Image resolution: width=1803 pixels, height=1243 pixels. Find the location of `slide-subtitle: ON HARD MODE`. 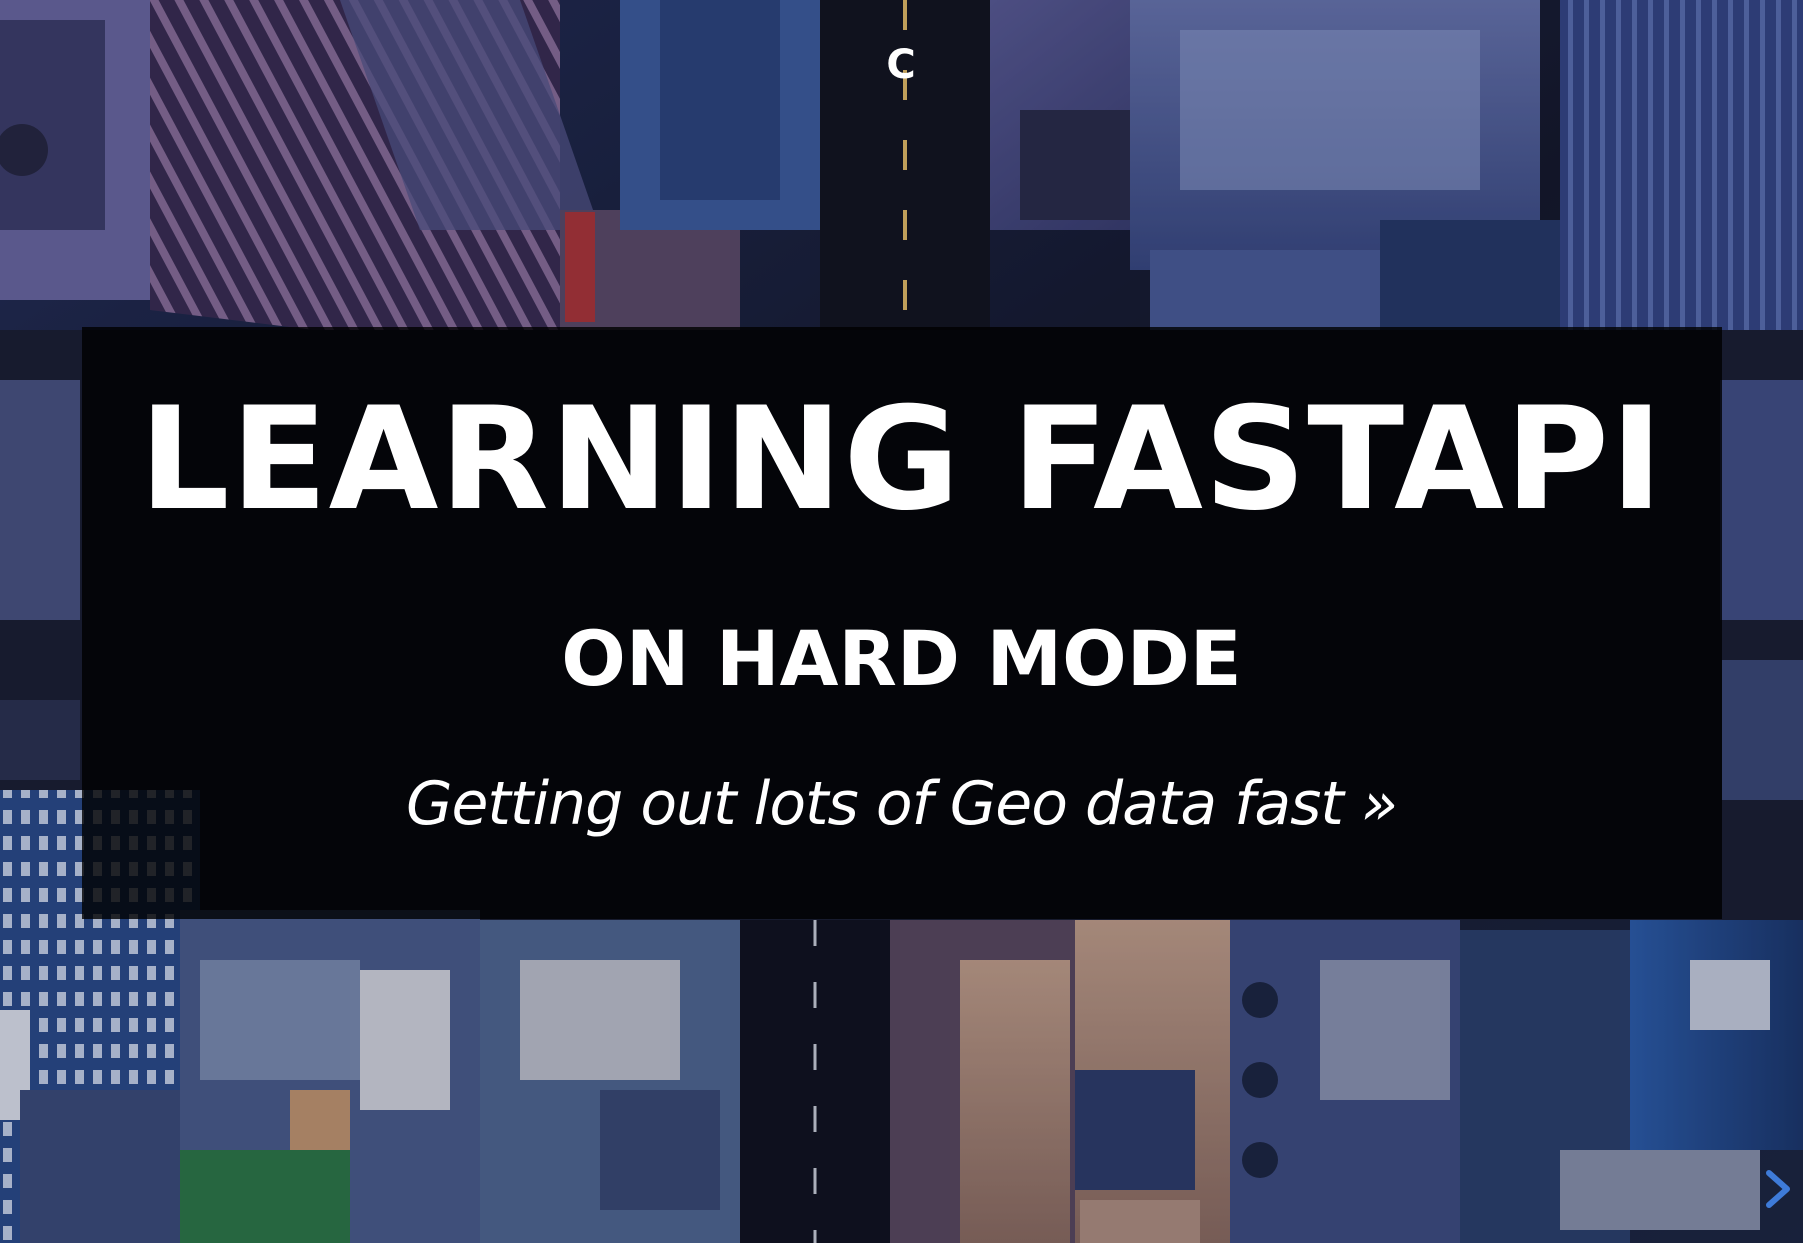

slide-subtitle: ON HARD MODE is located at coordinates (901, 658).